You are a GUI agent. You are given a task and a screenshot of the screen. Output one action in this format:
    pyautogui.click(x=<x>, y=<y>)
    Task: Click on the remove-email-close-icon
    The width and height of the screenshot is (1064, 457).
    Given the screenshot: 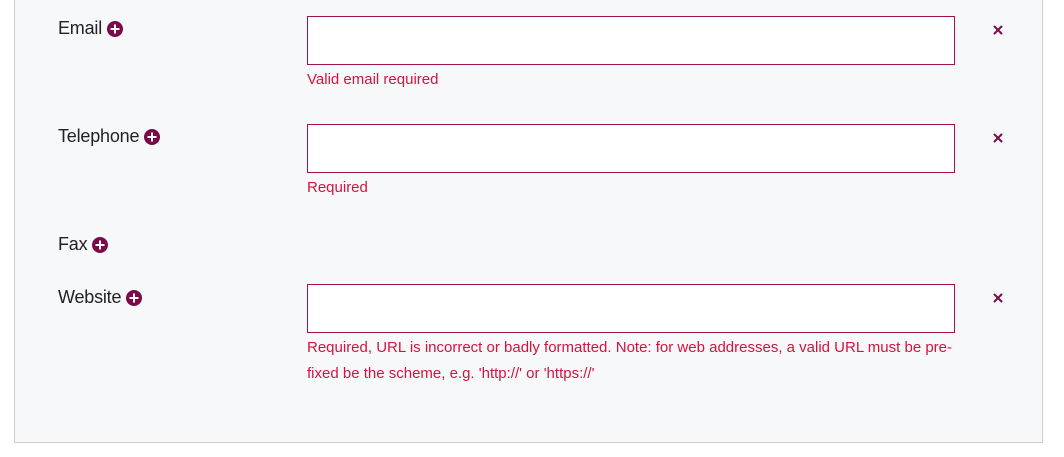 What is the action you would take?
    pyautogui.click(x=998, y=30)
    